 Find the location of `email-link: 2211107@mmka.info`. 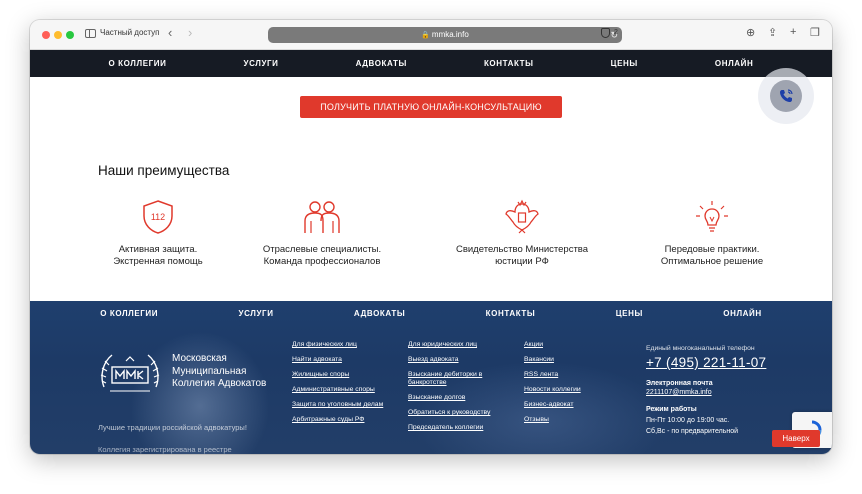

email-link: 2211107@mmka.info is located at coordinates (706, 392).